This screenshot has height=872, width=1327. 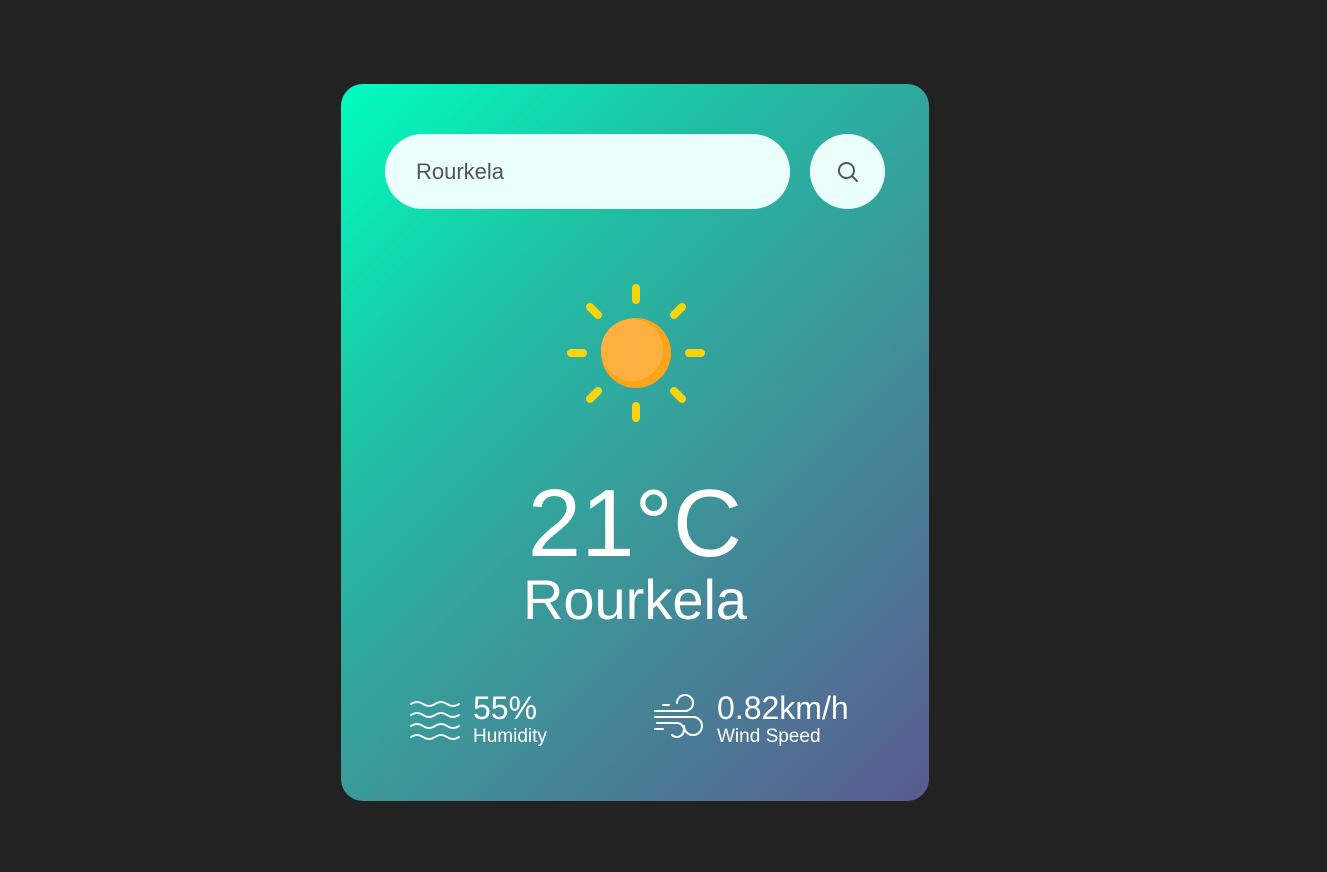 What do you see at coordinates (678, 716) in the screenshot?
I see `wind-icon` at bounding box center [678, 716].